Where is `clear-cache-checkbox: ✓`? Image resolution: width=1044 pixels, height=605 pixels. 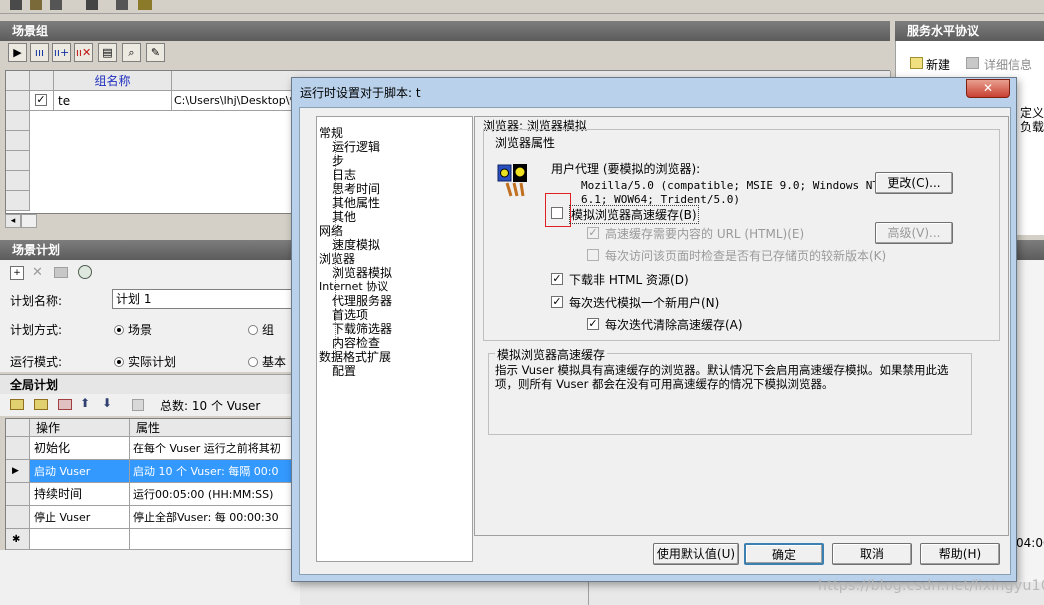
clear-cache-checkbox: ✓ is located at coordinates (593, 324).